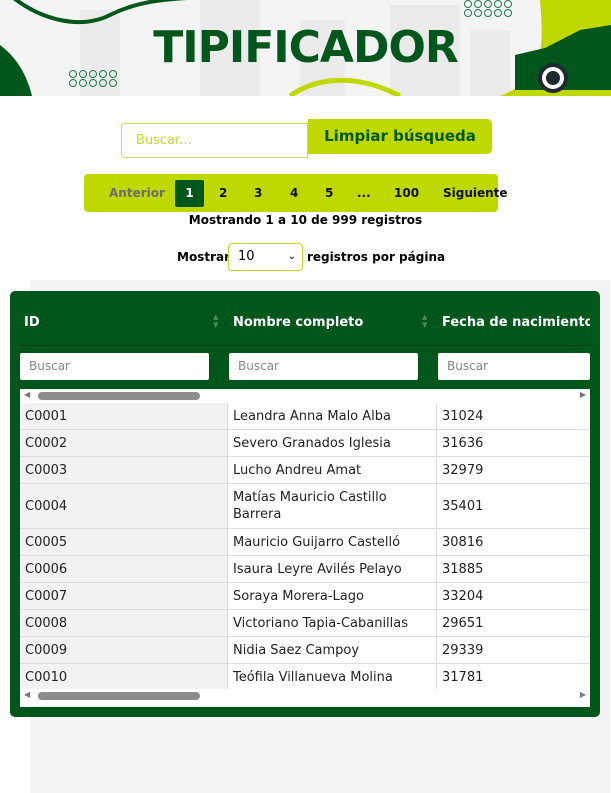 This screenshot has width=611, height=793. Describe the element at coordinates (124, 677) in the screenshot. I see `cell-id: C0010` at that location.